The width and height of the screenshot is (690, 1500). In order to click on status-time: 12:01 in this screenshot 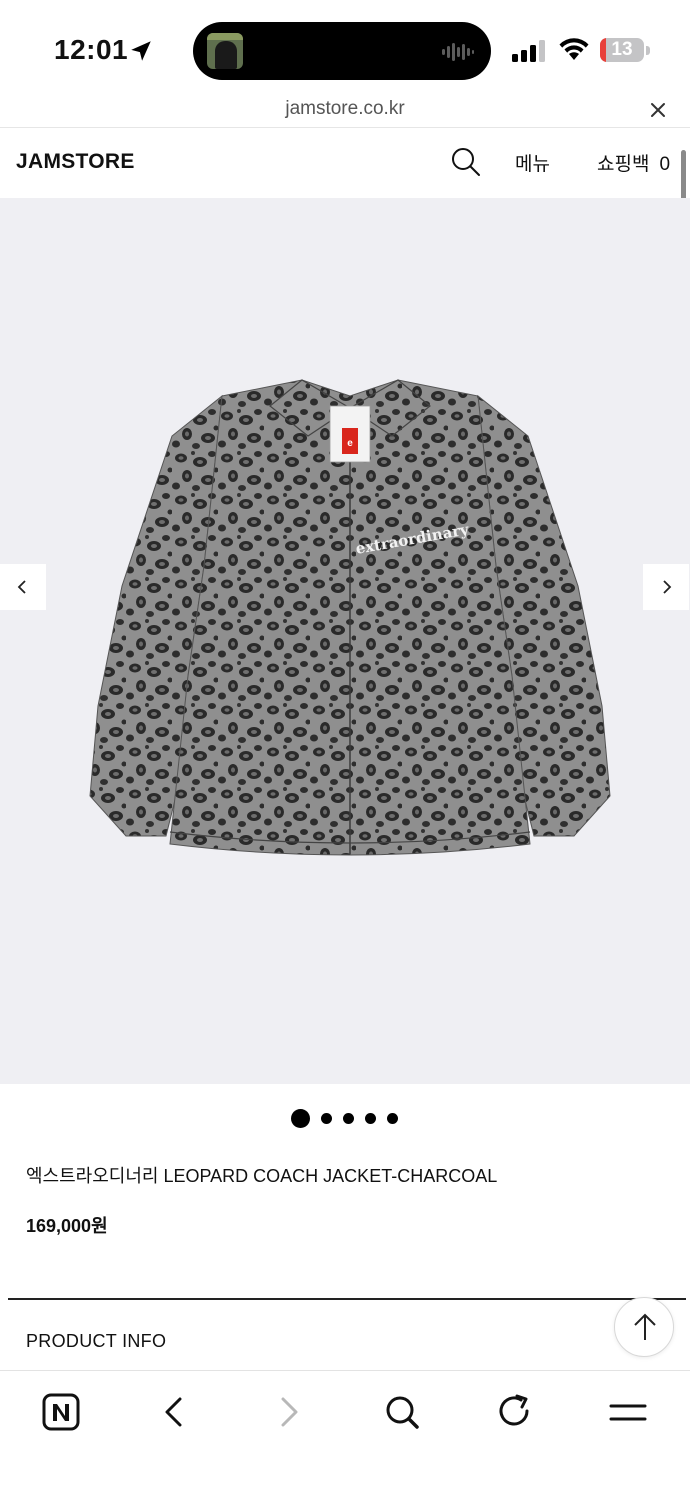, I will do `click(91, 49)`.